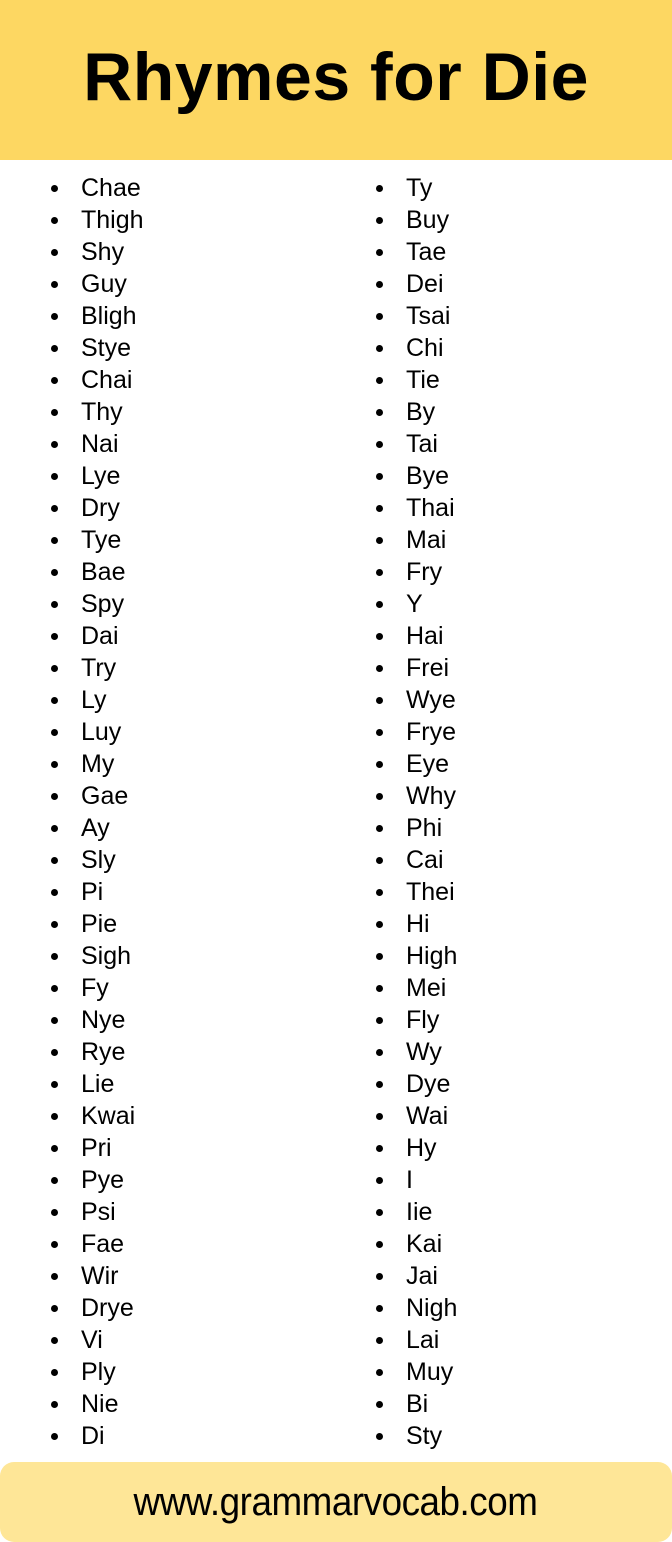 The image size is (672, 1542). Describe the element at coordinates (428, 220) in the screenshot. I see `rhyme-word: Buy` at that location.